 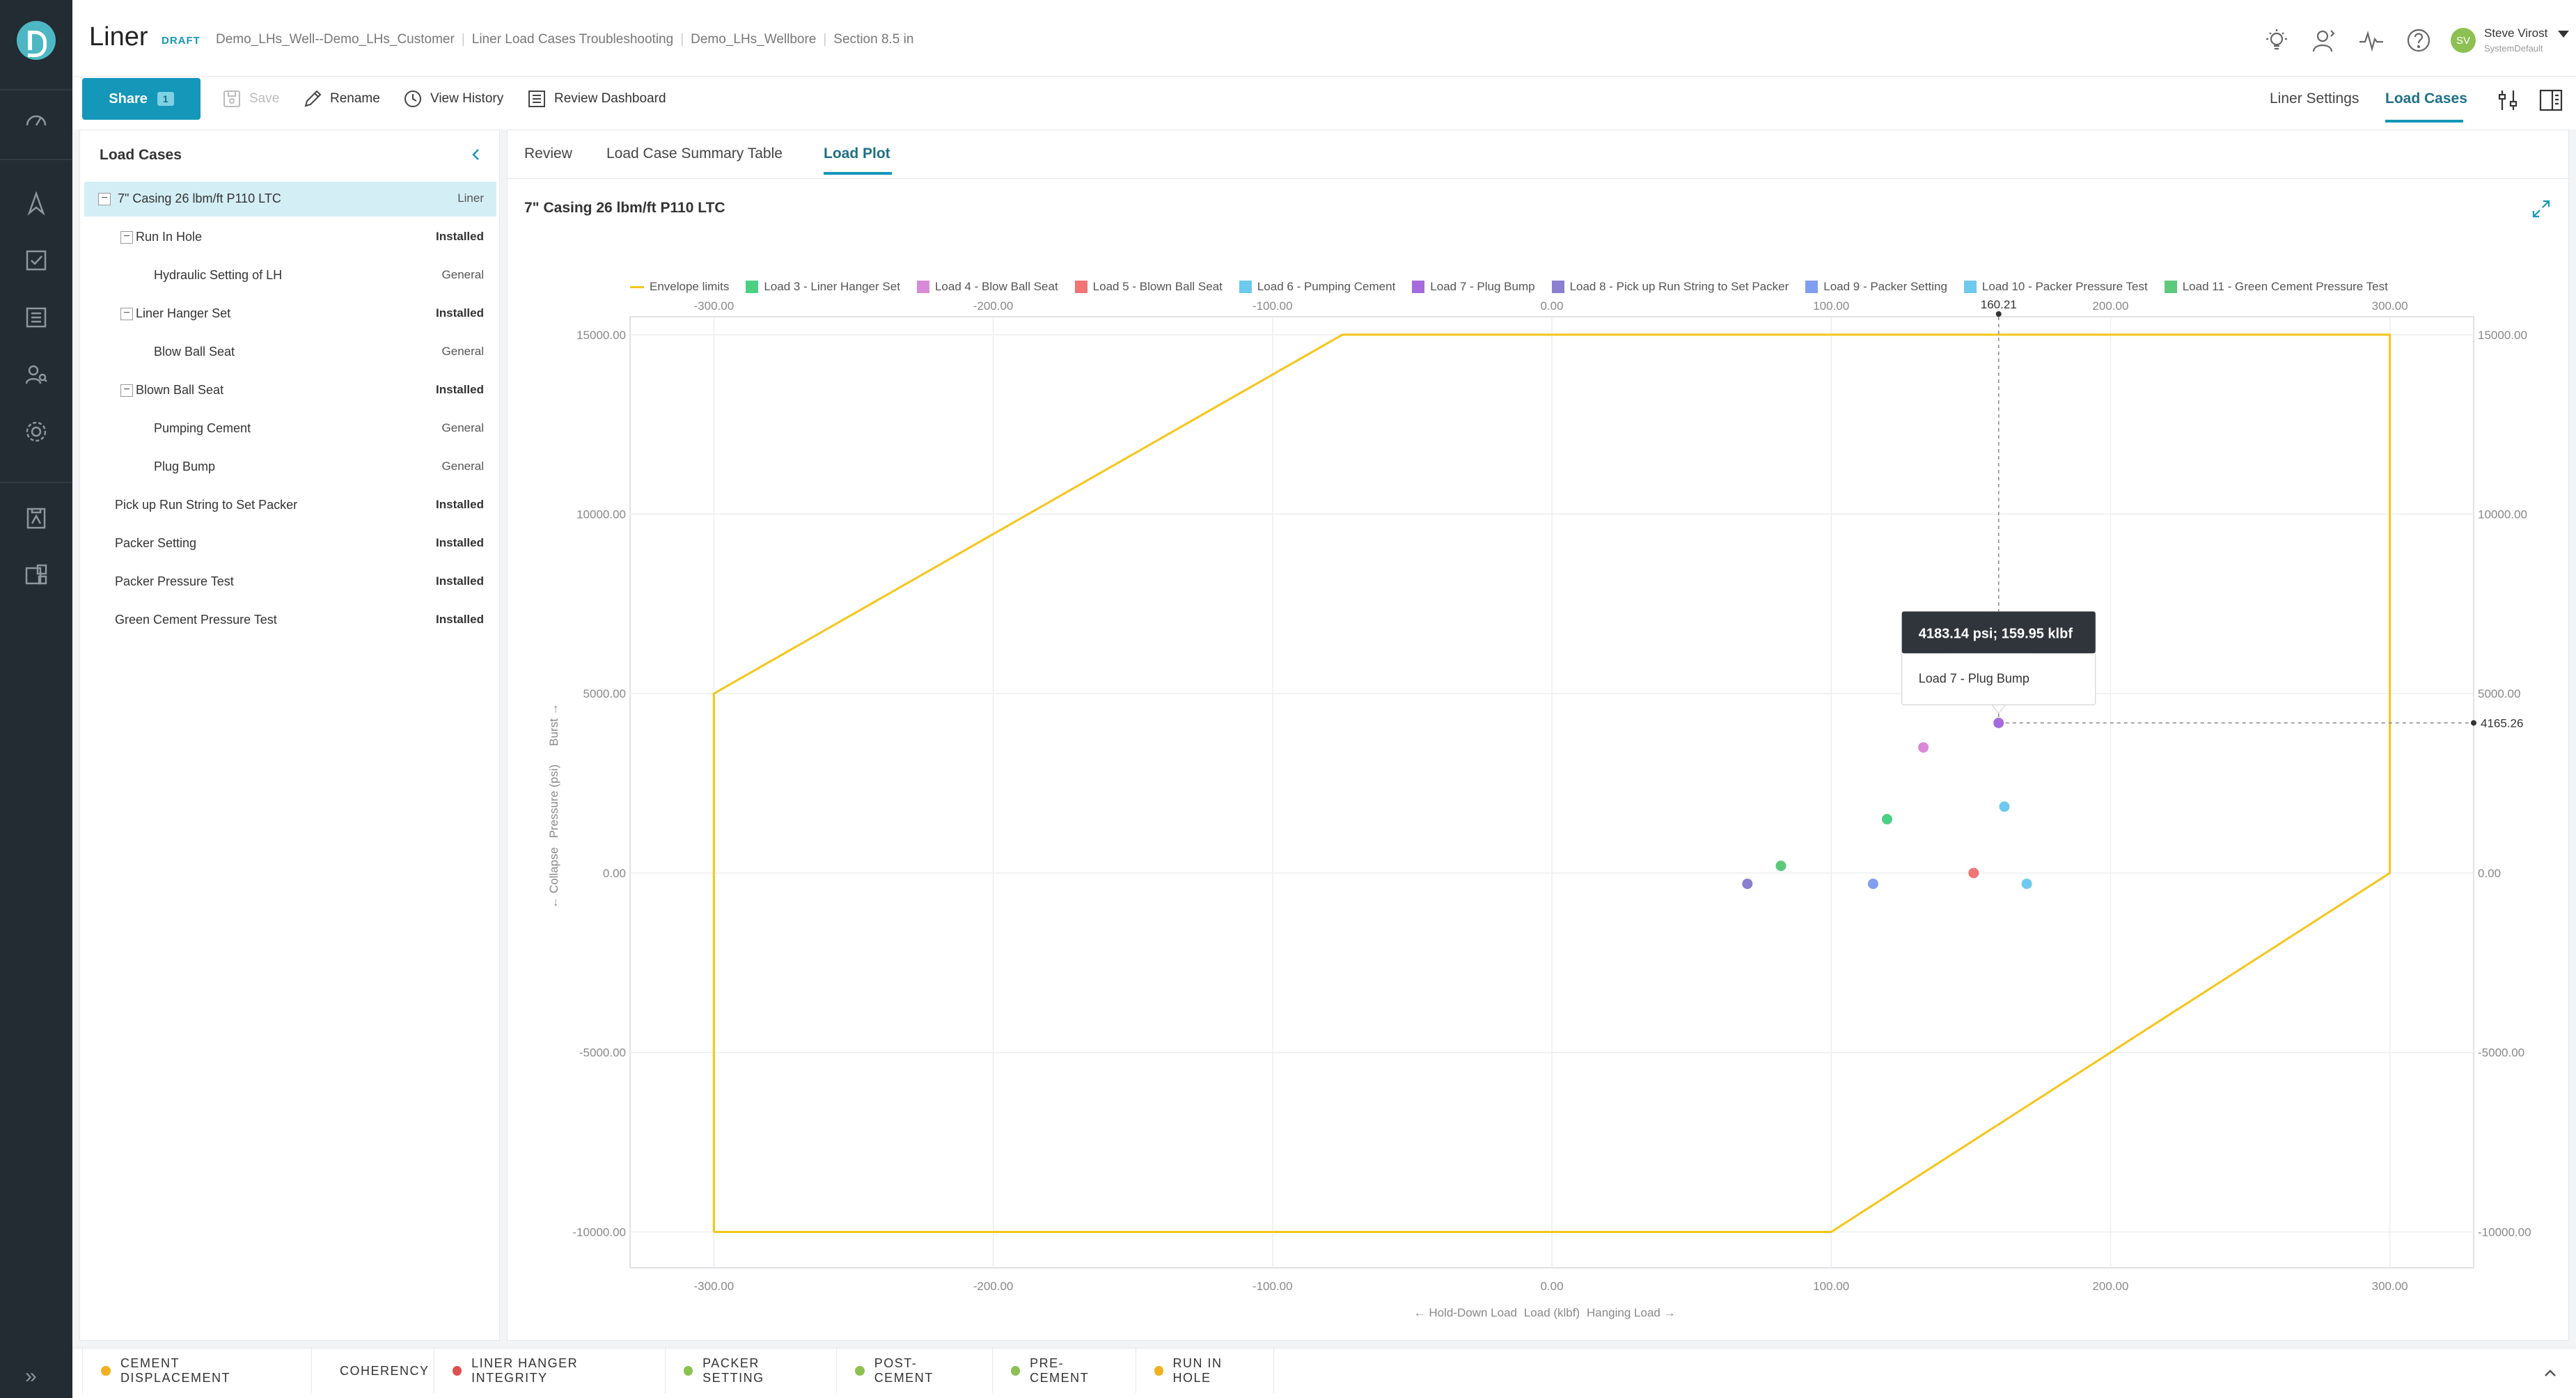 What do you see at coordinates (2390, 1286) in the screenshot?
I see `x-tick-label-bottom: 300.00` at bounding box center [2390, 1286].